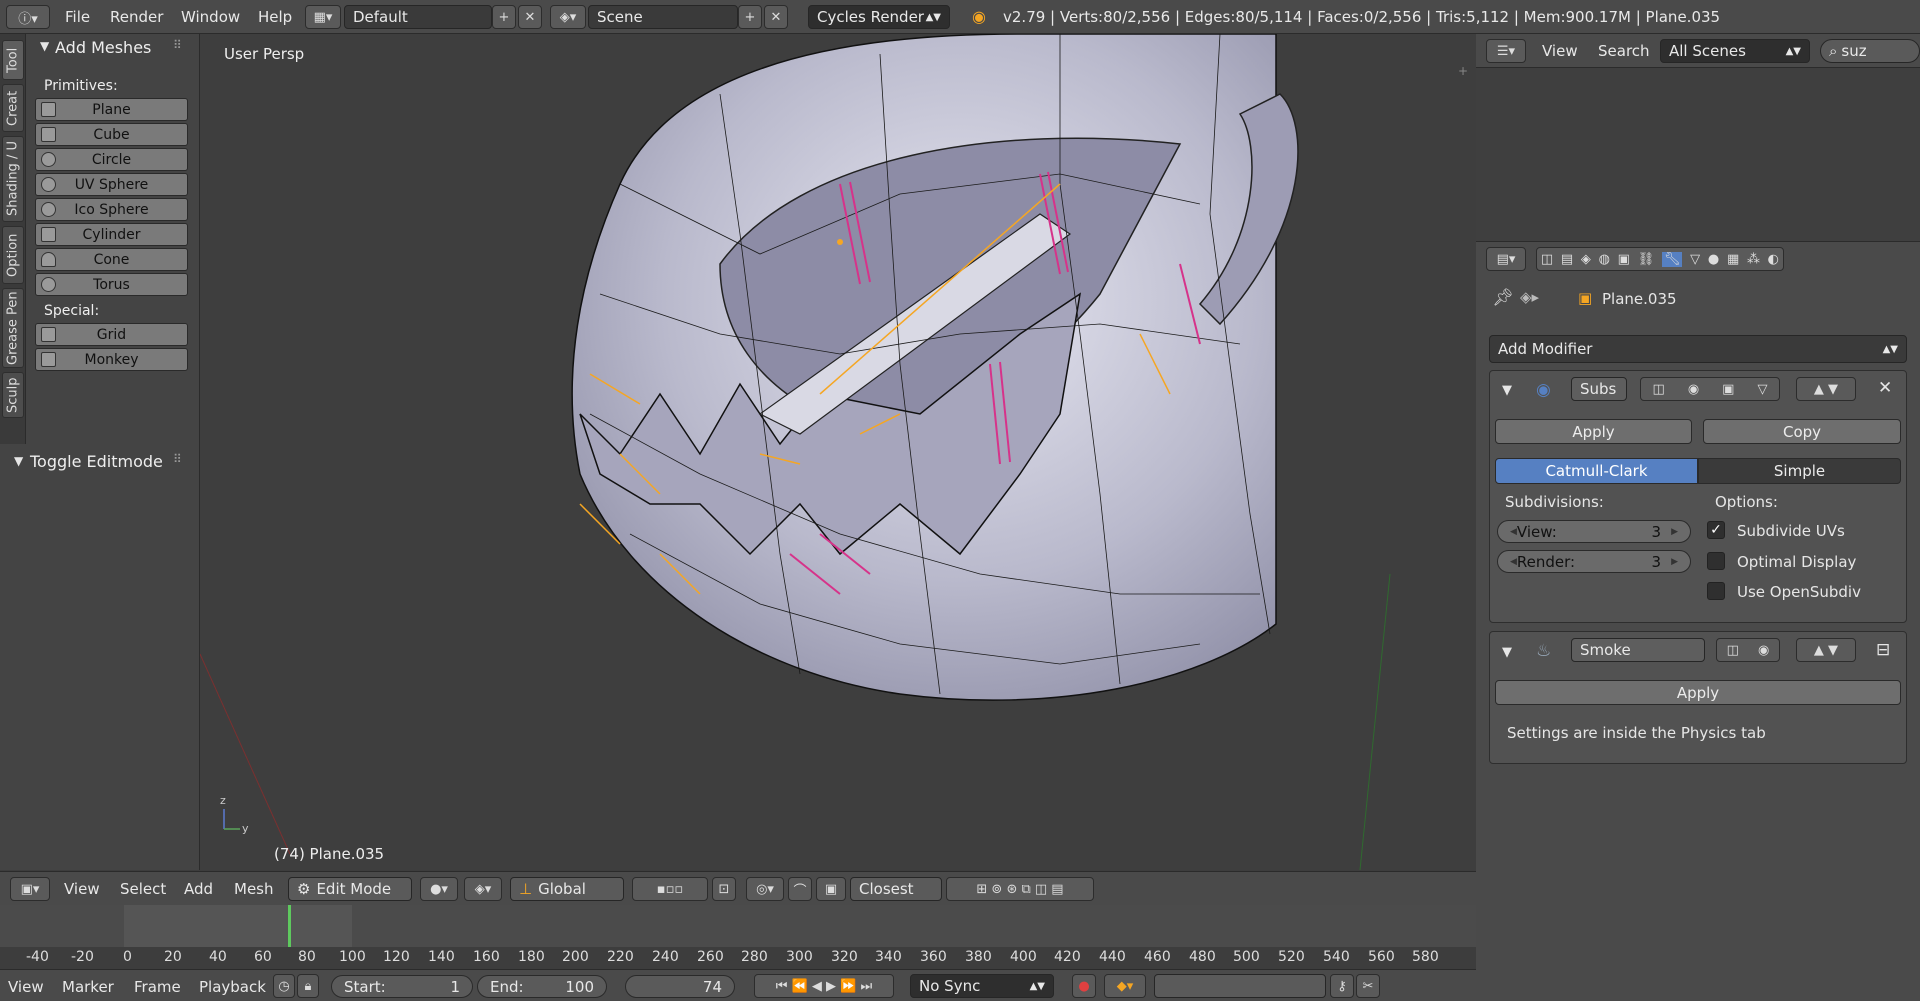 Image resolution: width=1920 pixels, height=1001 pixels. What do you see at coordinates (111, 259) in the screenshot?
I see `add-cone-button: Cone` at bounding box center [111, 259].